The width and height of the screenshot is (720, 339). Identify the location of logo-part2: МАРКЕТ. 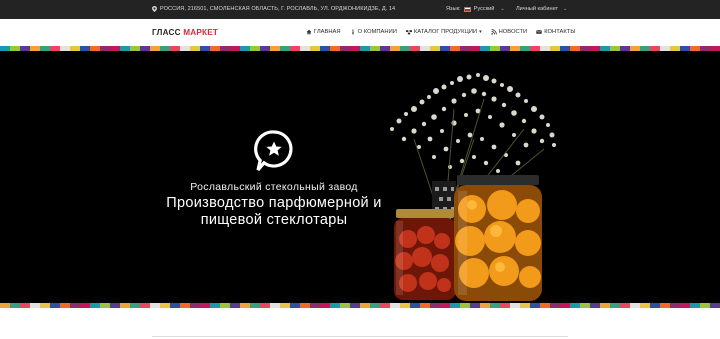
(201, 32).